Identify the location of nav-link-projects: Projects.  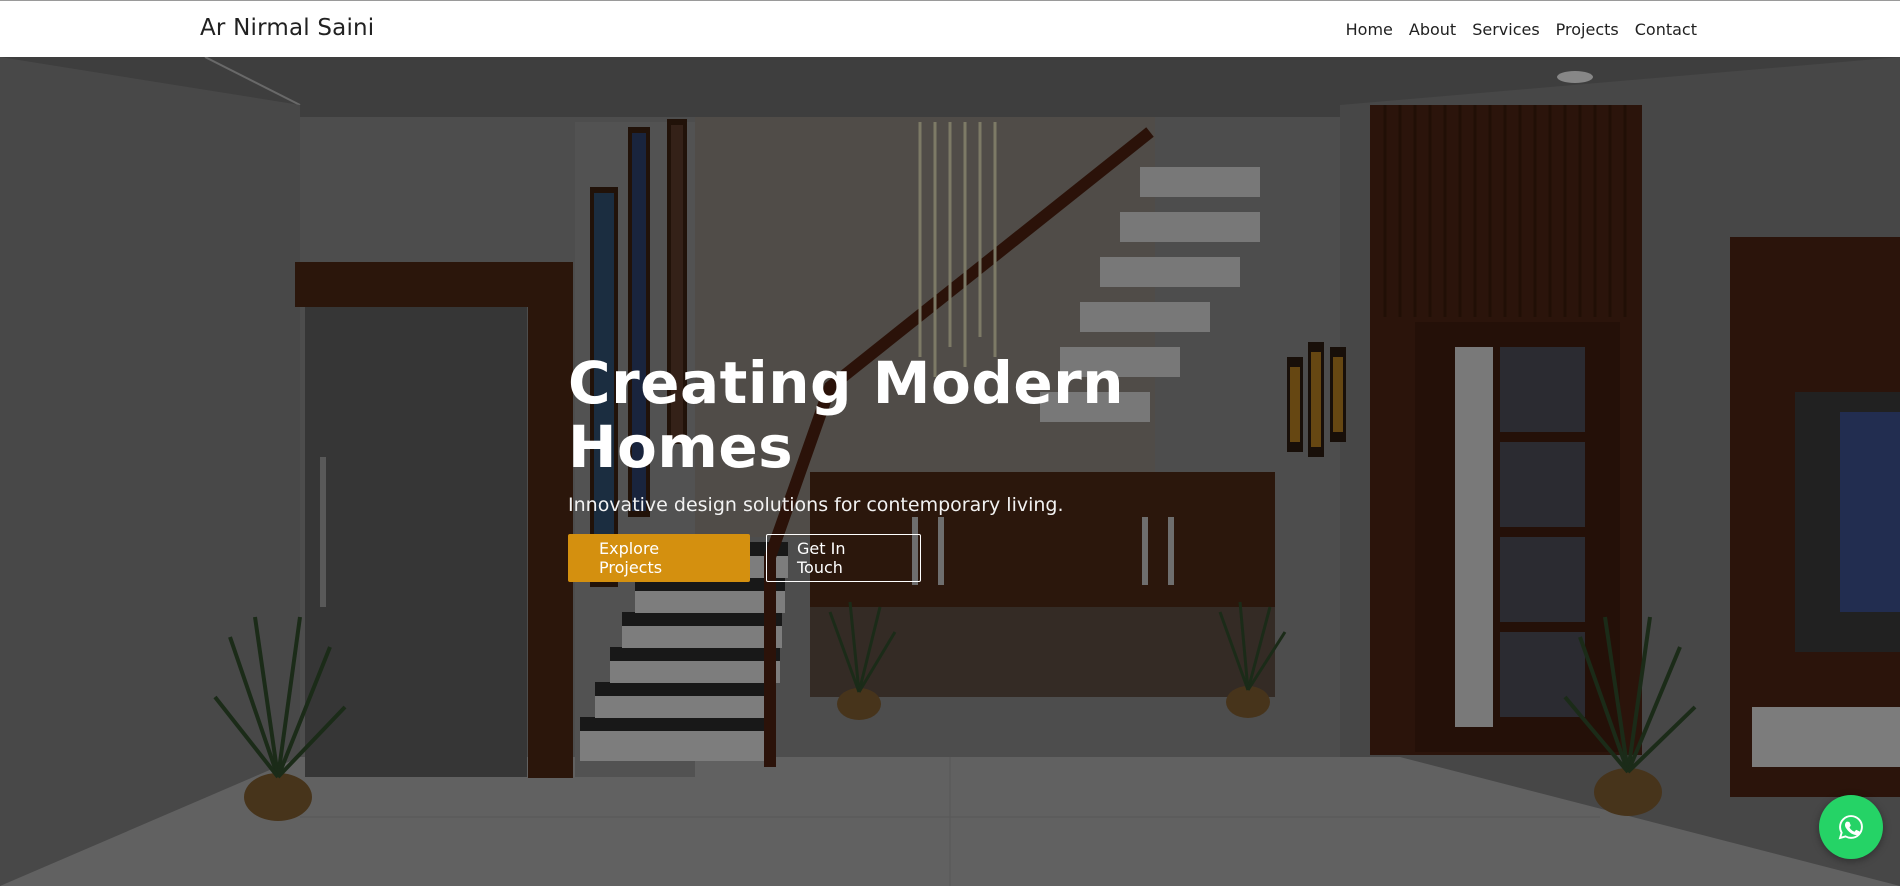
(1587, 29).